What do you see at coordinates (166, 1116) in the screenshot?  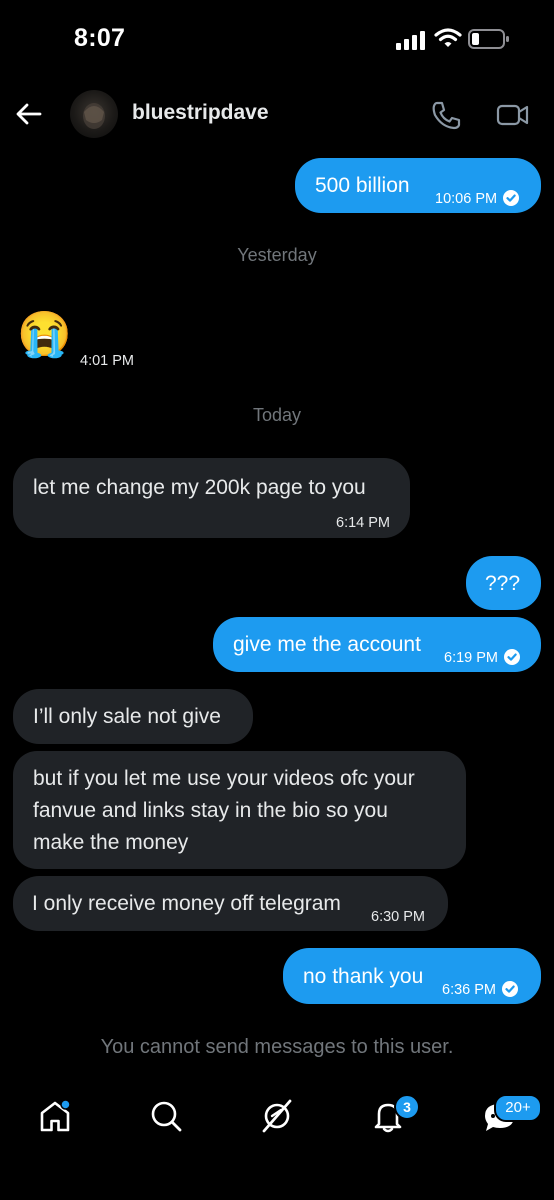 I see `search-icon` at bounding box center [166, 1116].